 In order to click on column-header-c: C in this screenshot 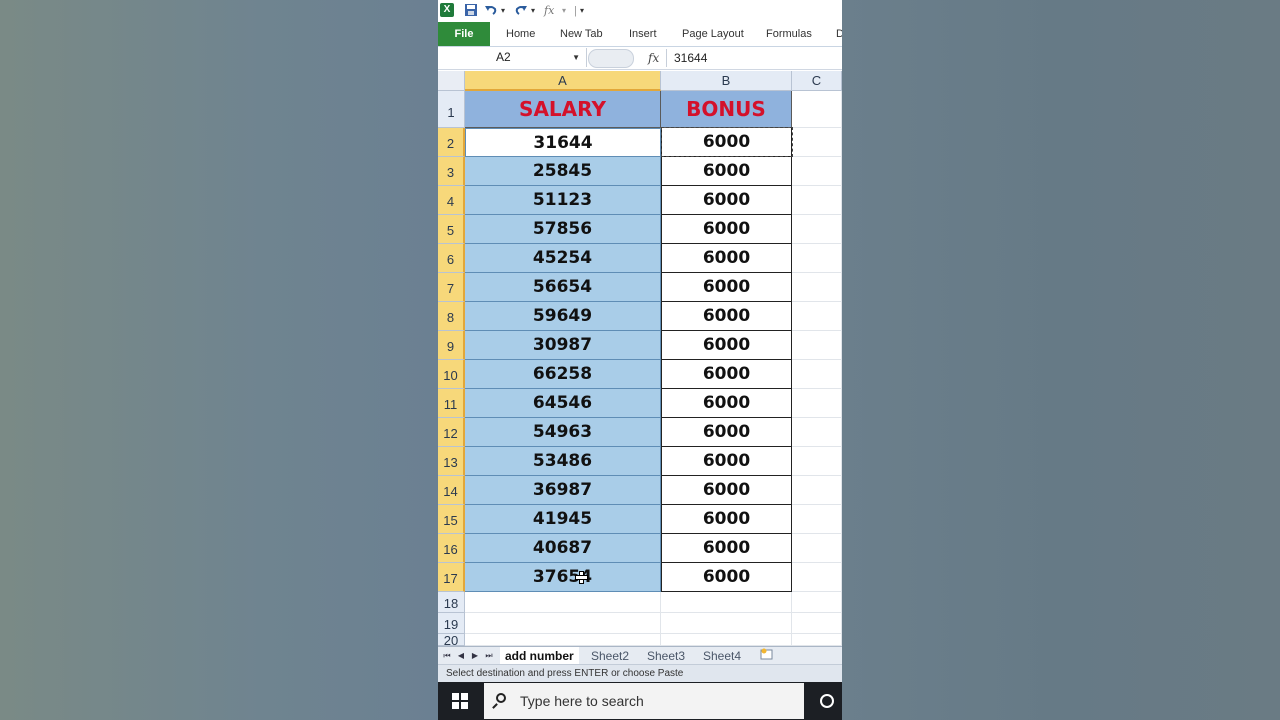, I will do `click(817, 81)`.